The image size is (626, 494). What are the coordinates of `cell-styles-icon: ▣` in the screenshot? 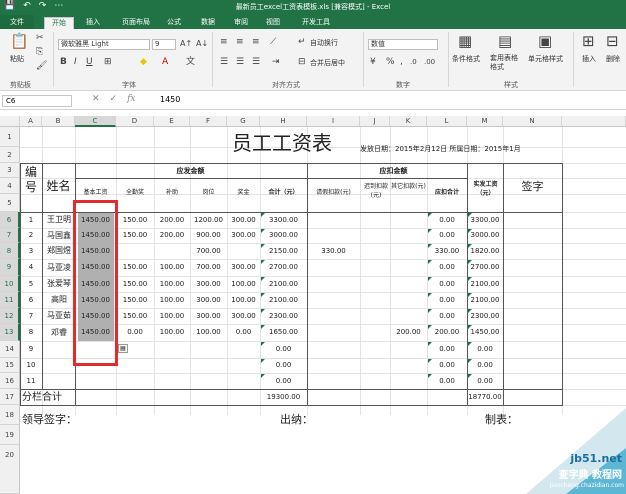 It's located at (545, 41).